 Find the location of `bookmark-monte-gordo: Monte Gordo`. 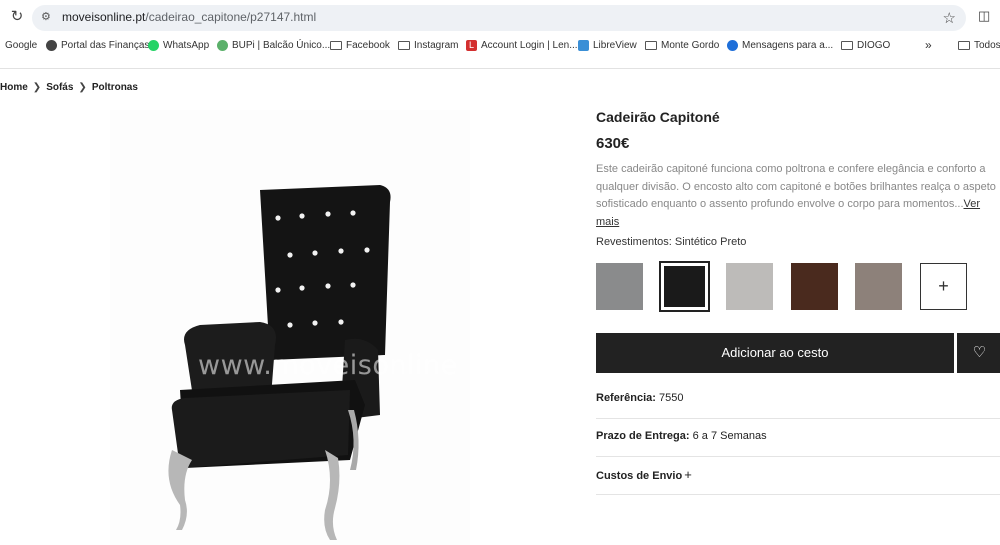

bookmark-monte-gordo: Monte Gordo is located at coordinates (682, 45).